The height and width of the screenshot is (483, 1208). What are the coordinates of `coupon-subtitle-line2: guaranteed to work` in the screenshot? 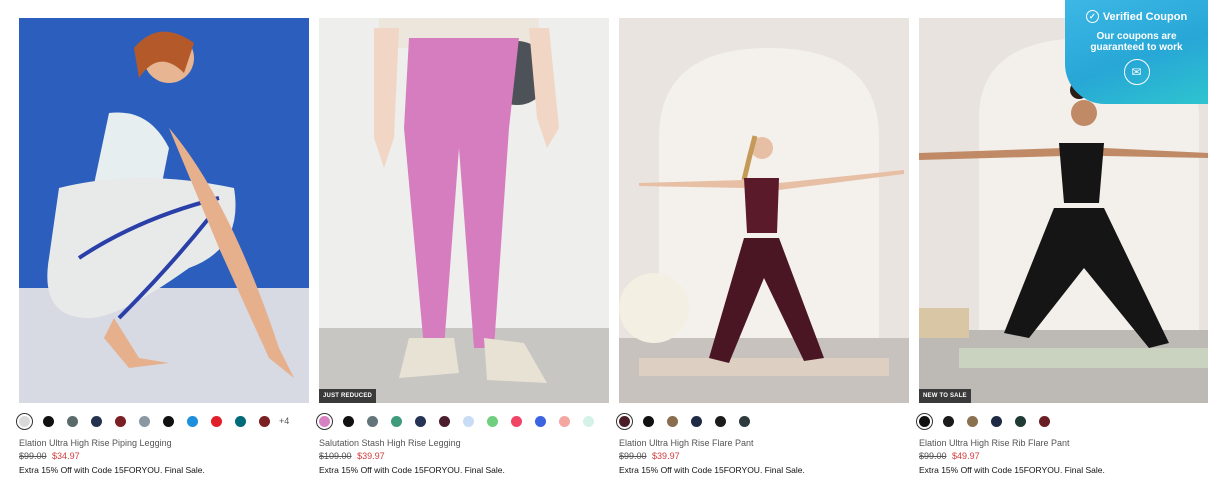 It's located at (1136, 47).